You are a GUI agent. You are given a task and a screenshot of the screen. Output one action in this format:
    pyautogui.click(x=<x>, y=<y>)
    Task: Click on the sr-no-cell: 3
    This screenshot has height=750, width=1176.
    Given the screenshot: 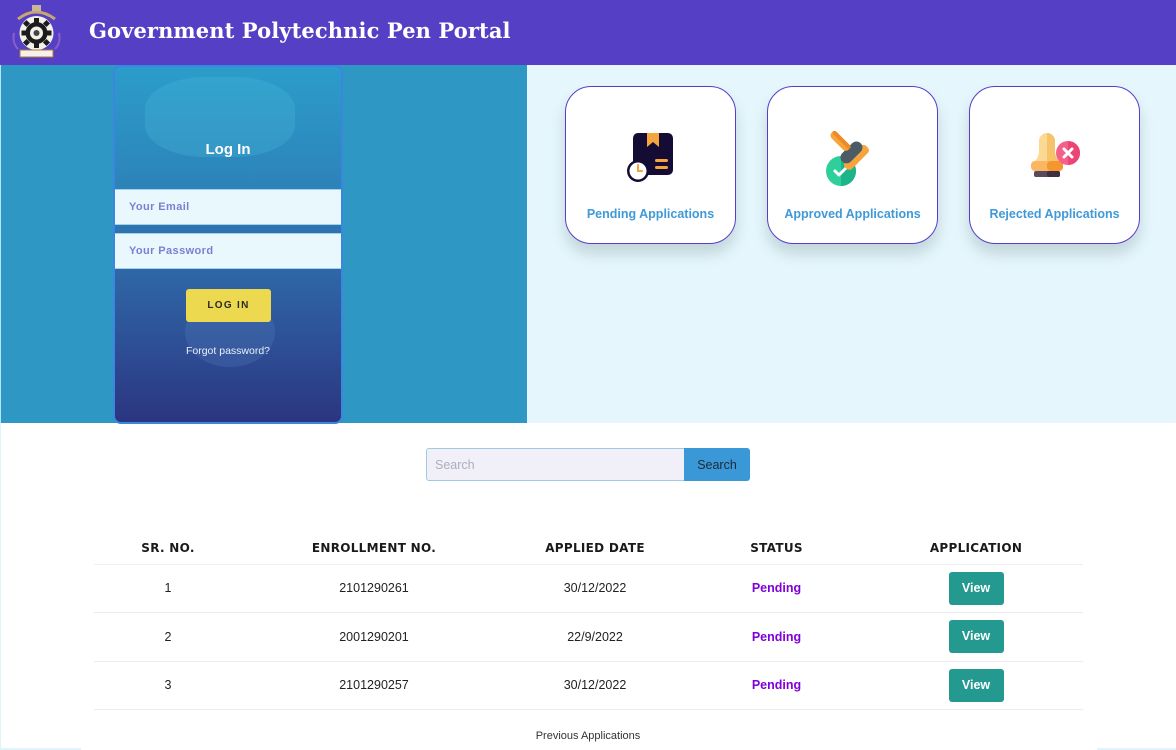 What is the action you would take?
    pyautogui.click(x=168, y=685)
    